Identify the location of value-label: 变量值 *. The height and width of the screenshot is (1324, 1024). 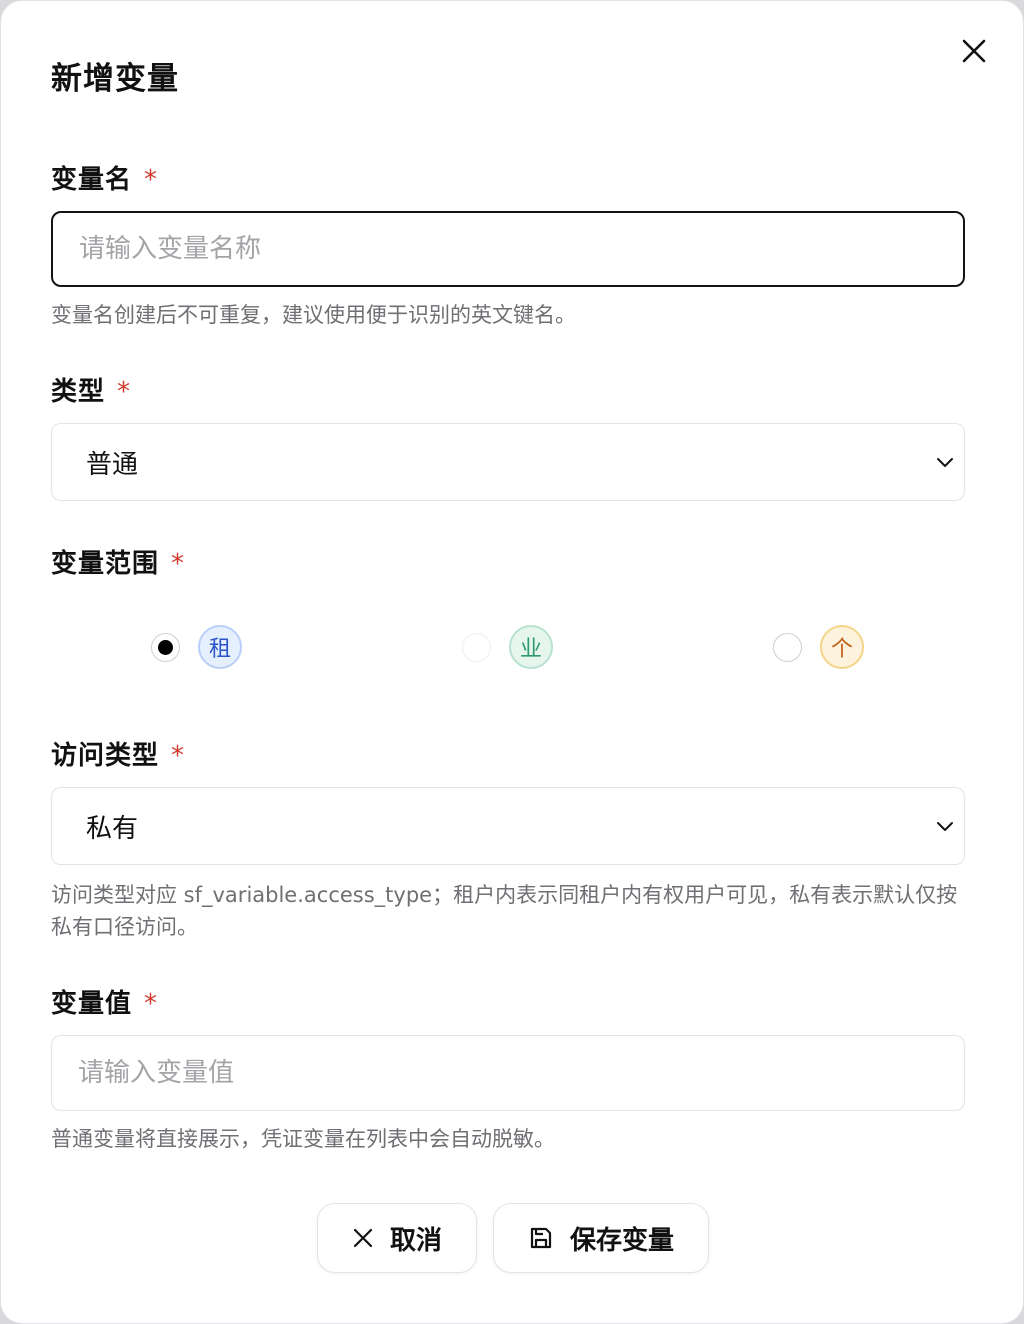
(104, 1001).